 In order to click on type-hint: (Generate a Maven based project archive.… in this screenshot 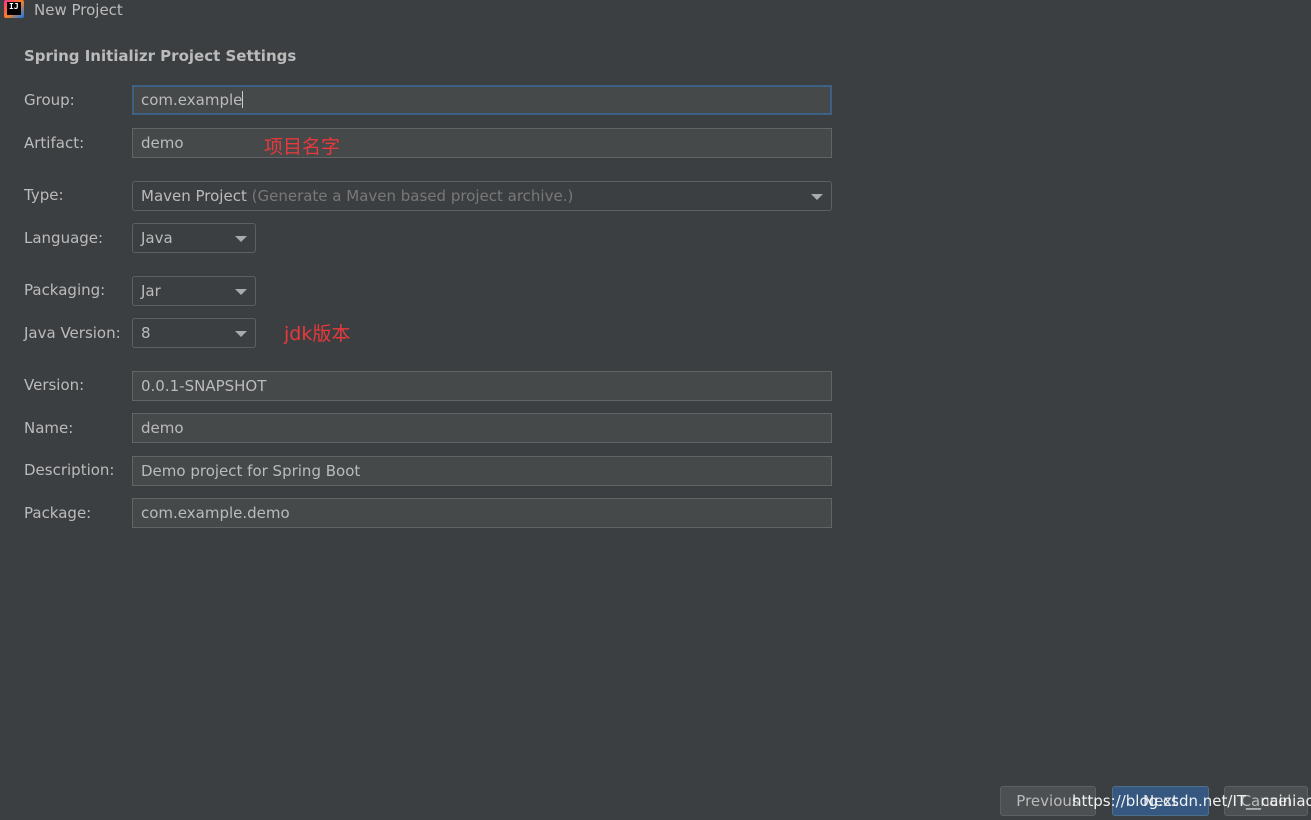, I will do `click(412, 196)`.